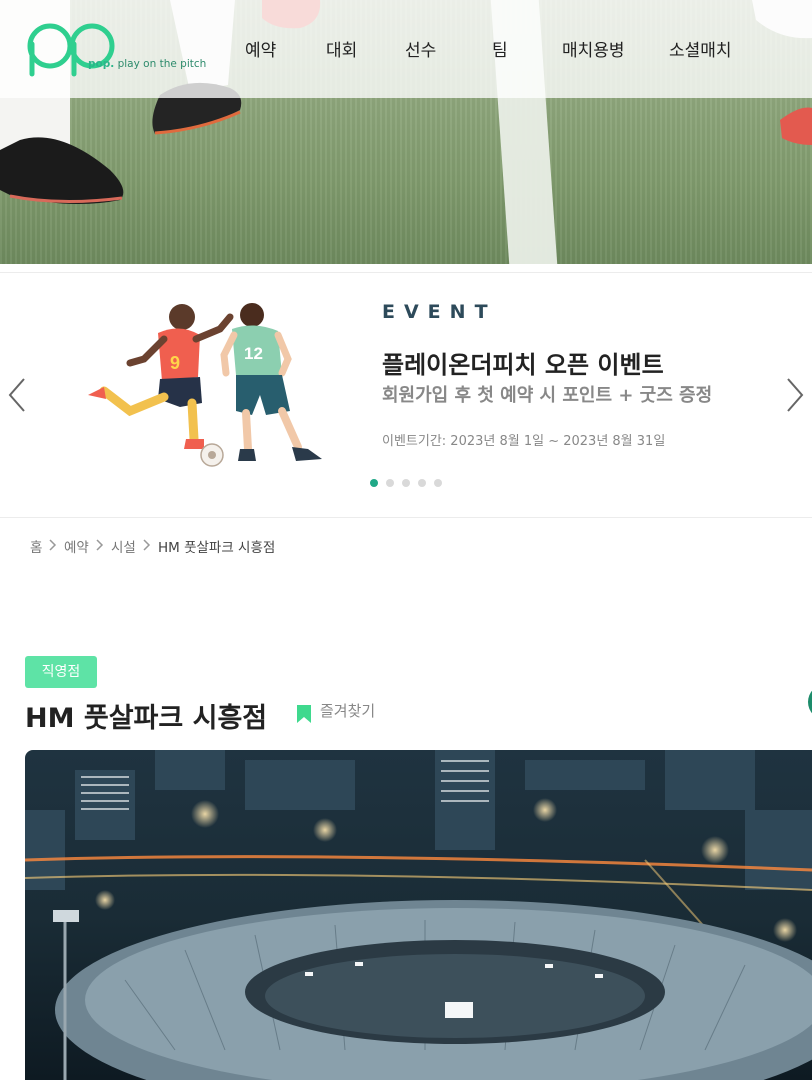 This screenshot has width=812, height=1080. Describe the element at coordinates (146, 718) in the screenshot. I see `facility-name: HM 풋살파크 시흥점` at that location.